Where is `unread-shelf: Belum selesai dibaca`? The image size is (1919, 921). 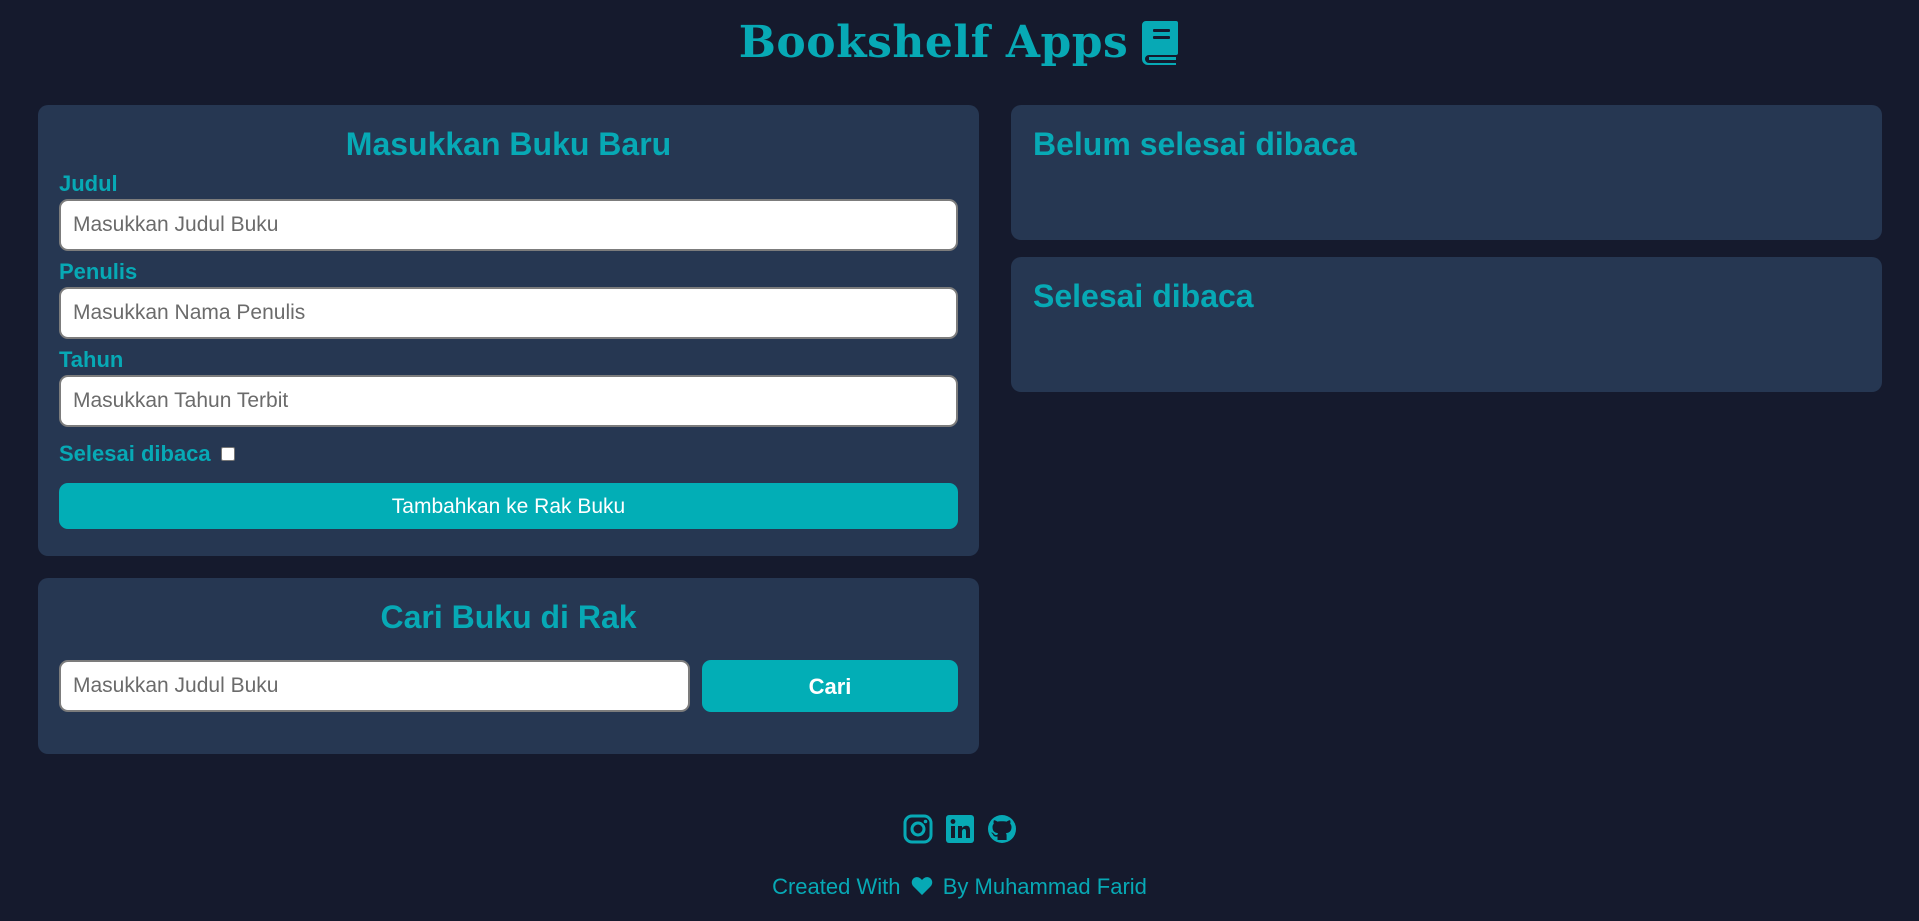
unread-shelf: Belum selesai dibaca is located at coordinates (1446, 172).